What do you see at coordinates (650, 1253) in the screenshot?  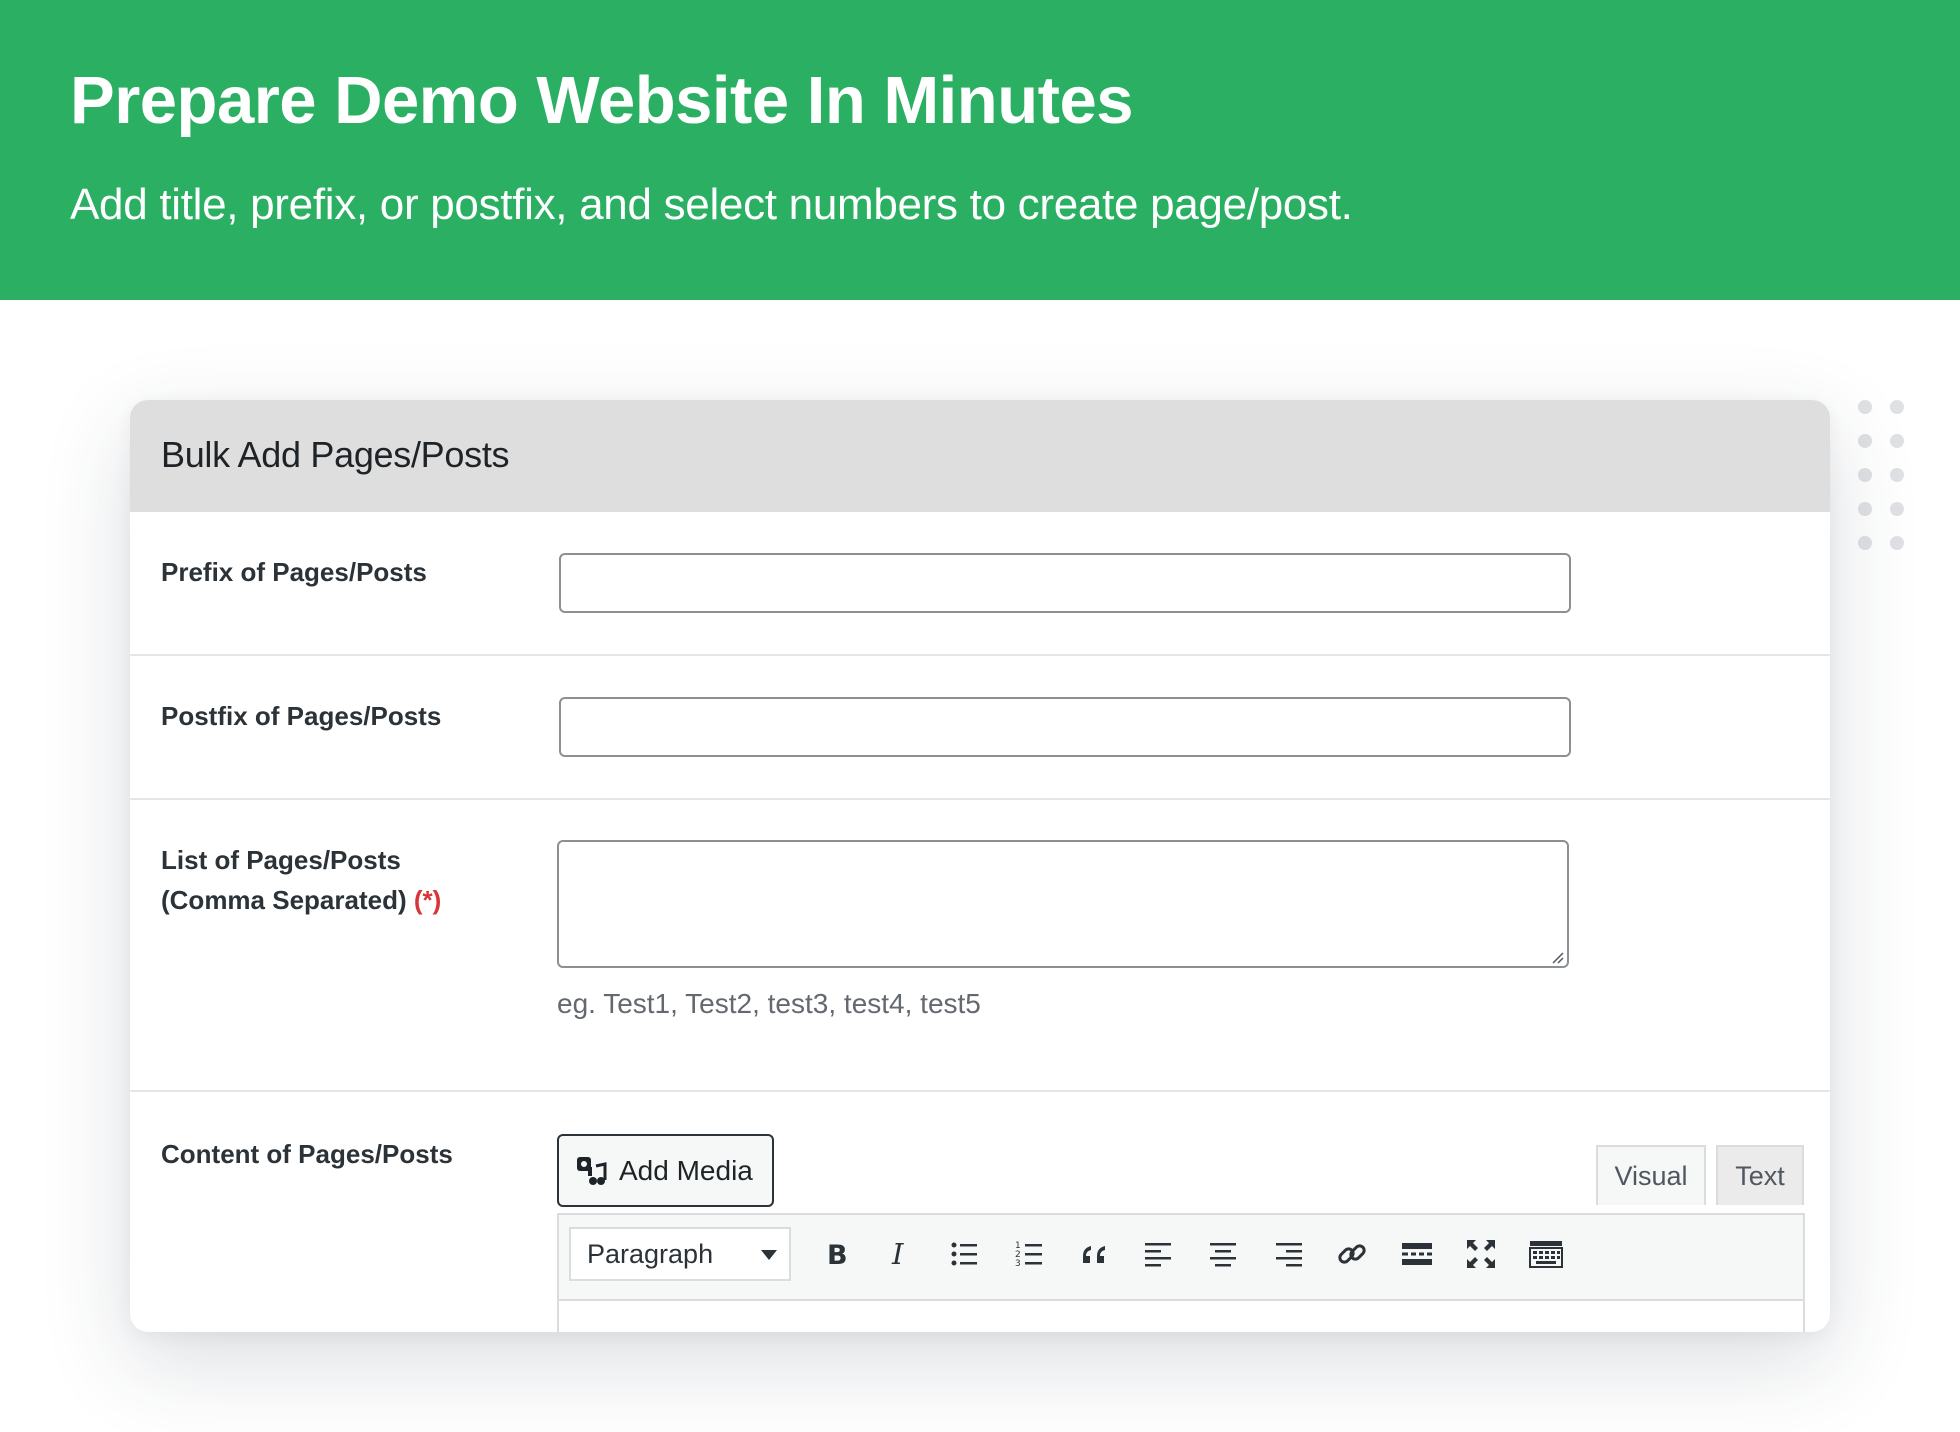 I see `format-select-value: Paragraph` at bounding box center [650, 1253].